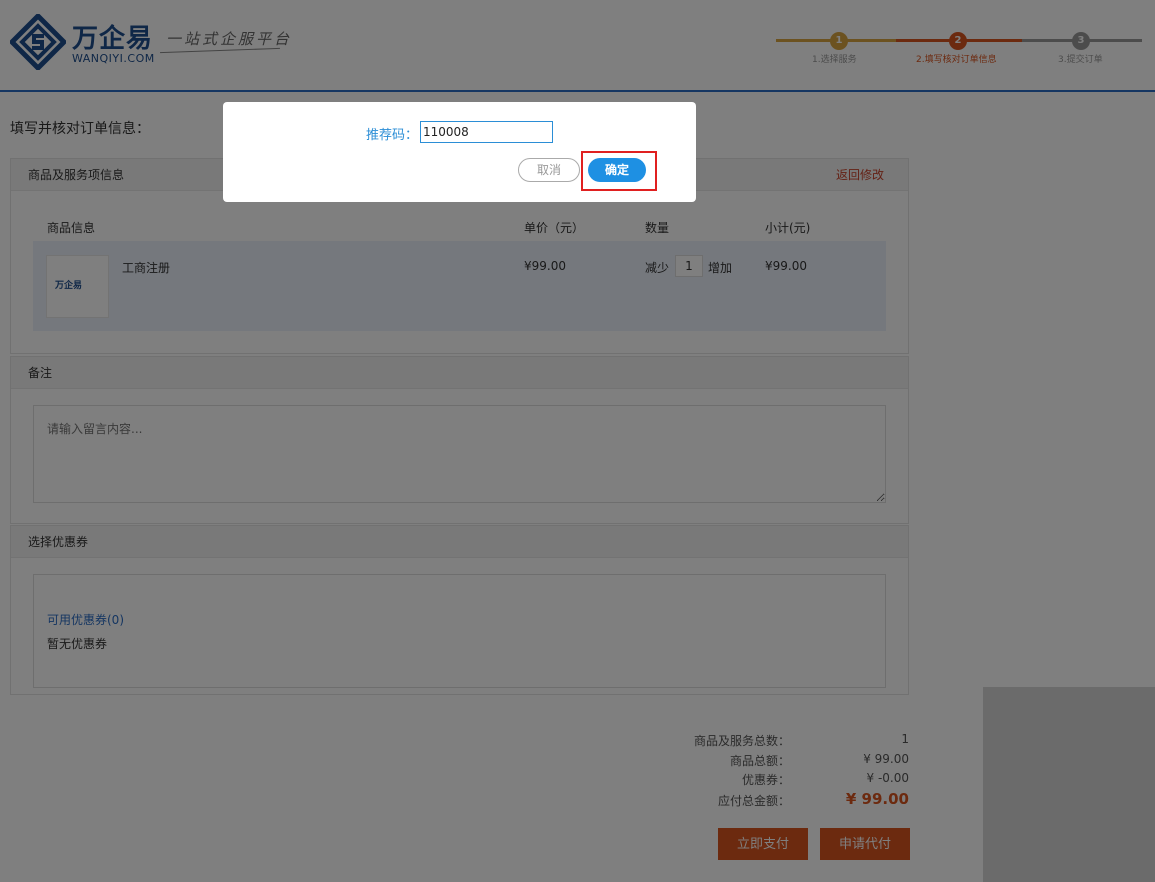 The height and width of the screenshot is (882, 1155). I want to click on confirm-button-highlight-box, so click(619, 171).